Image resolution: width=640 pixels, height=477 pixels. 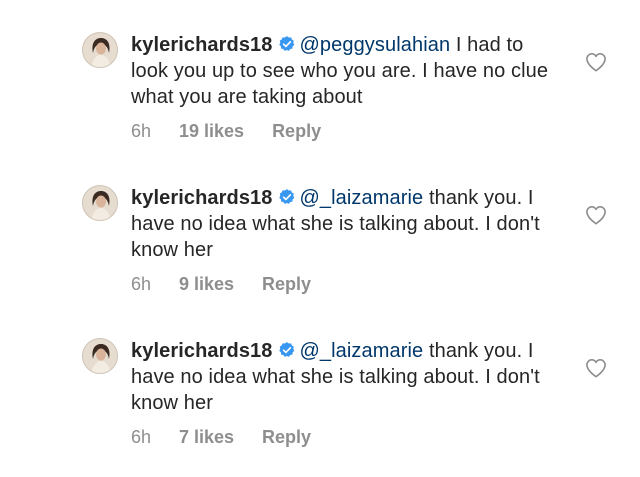 I want to click on comment-likes-count: 19 likes, so click(x=211, y=131).